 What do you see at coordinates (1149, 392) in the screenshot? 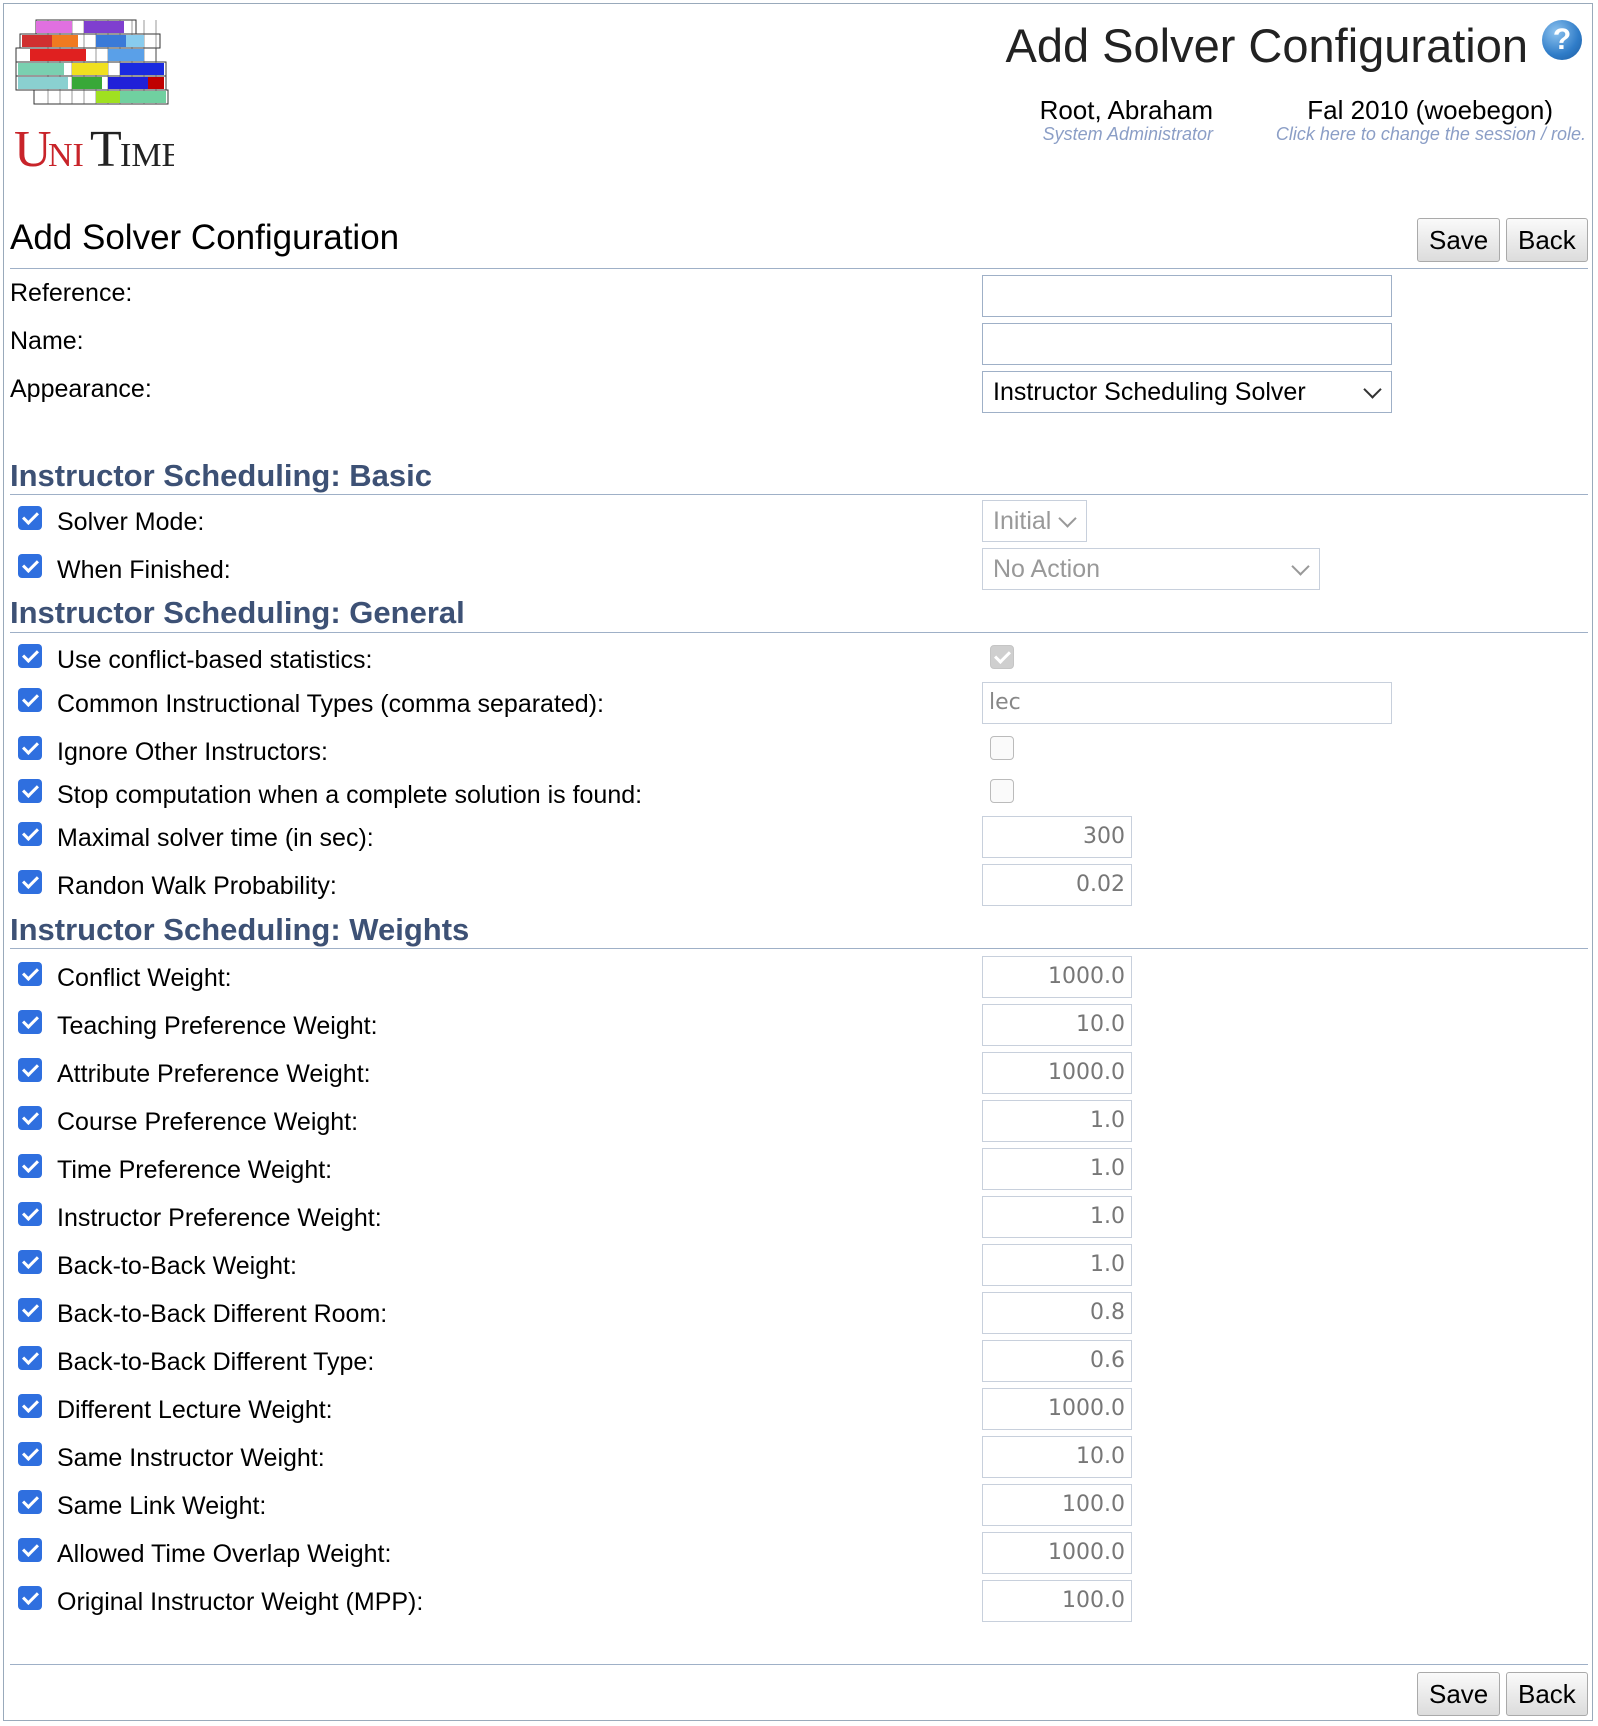
I see `appearance-value: Instructor Scheduling Solver` at bounding box center [1149, 392].